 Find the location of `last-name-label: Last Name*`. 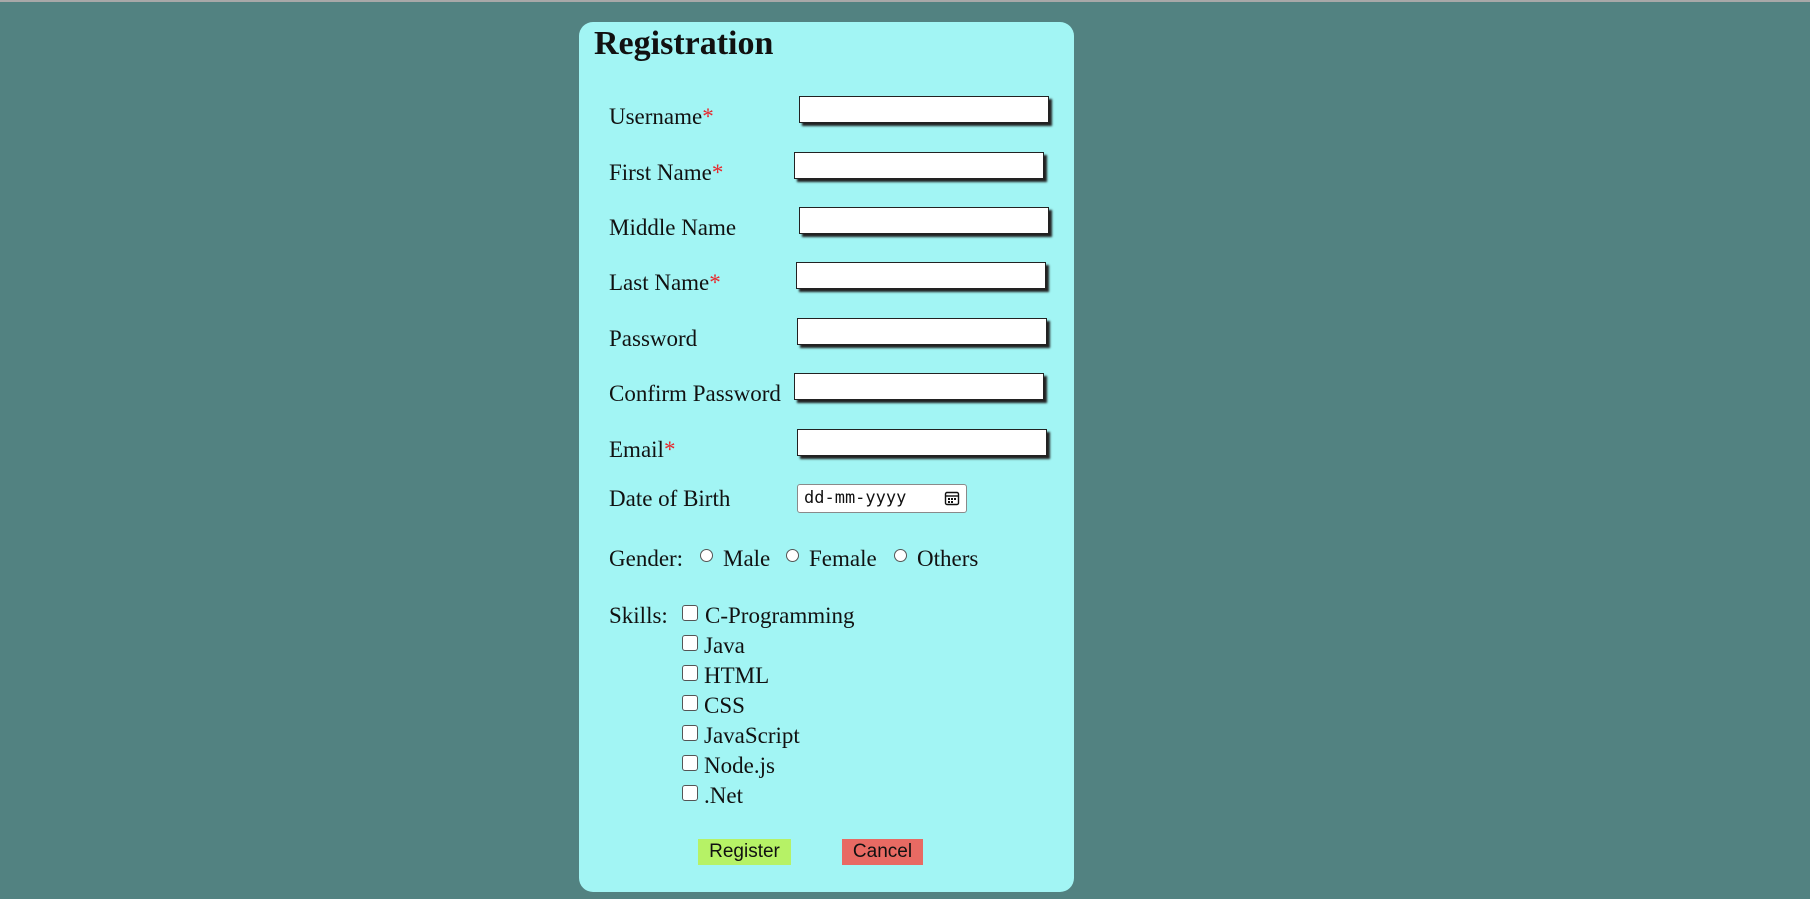

last-name-label: Last Name* is located at coordinates (665, 283).